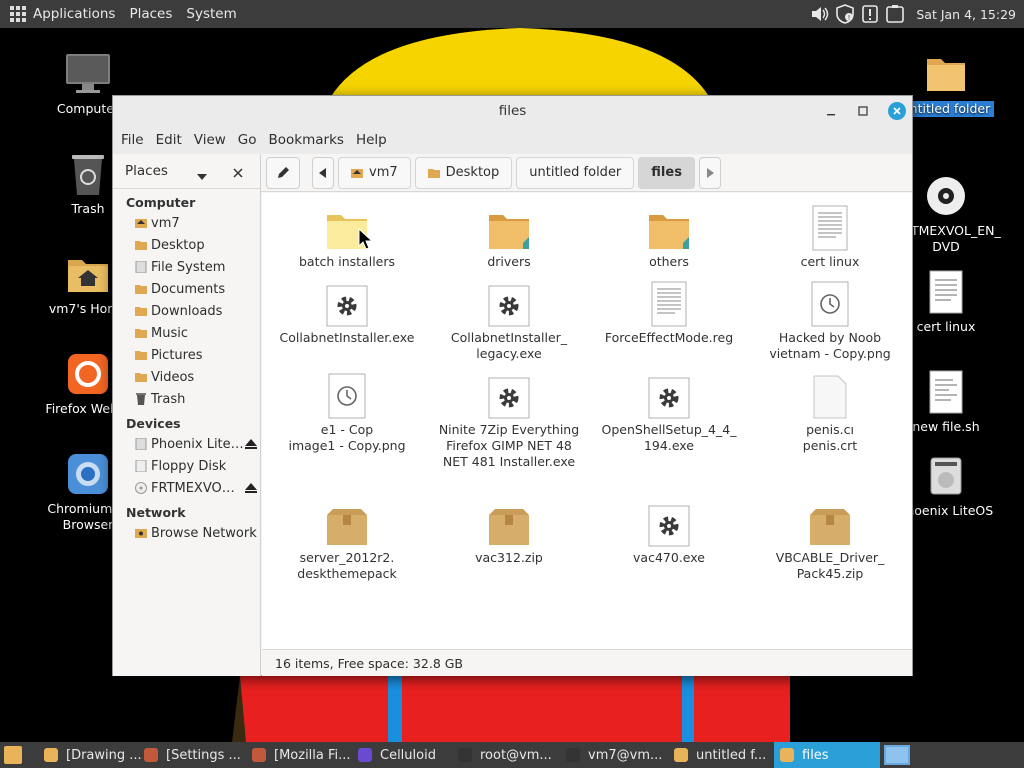  Describe the element at coordinates (247, 140) in the screenshot. I see `menu-go: Go` at that location.